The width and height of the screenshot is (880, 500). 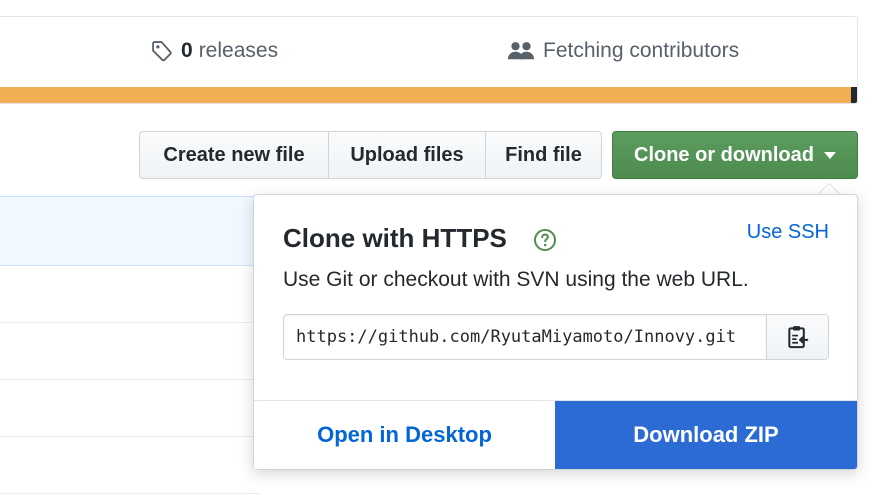 I want to click on use-ssh-link: Use SSH, so click(x=788, y=232).